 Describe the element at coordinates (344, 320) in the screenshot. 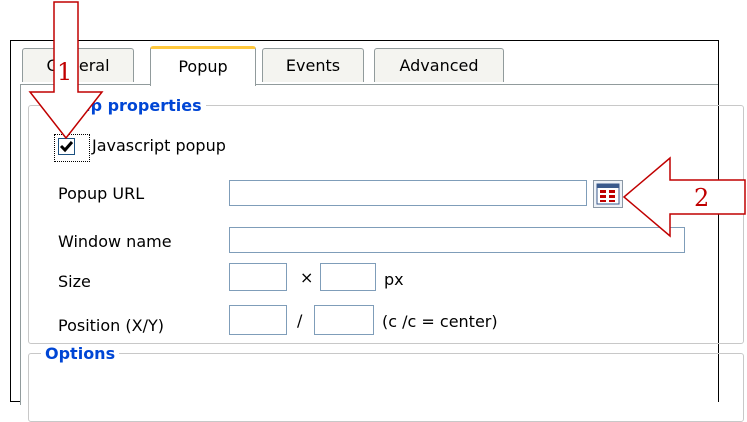

I see `position-y-input` at that location.